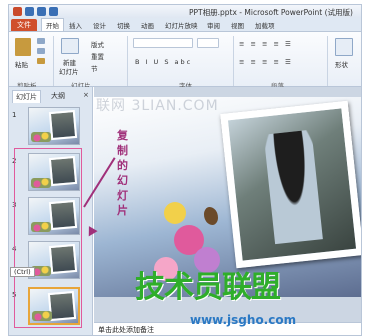 The height and width of the screenshot is (336, 370). What do you see at coordinates (157, 106) in the screenshot?
I see `watermark-top: 联网 3LIAN.COM` at bounding box center [157, 106].